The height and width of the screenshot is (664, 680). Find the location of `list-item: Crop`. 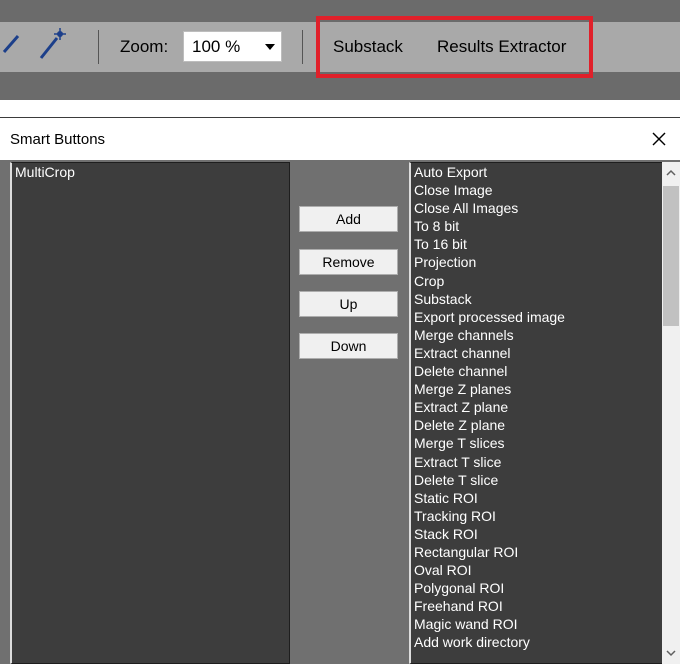

list-item: Crop is located at coordinates (545, 281).